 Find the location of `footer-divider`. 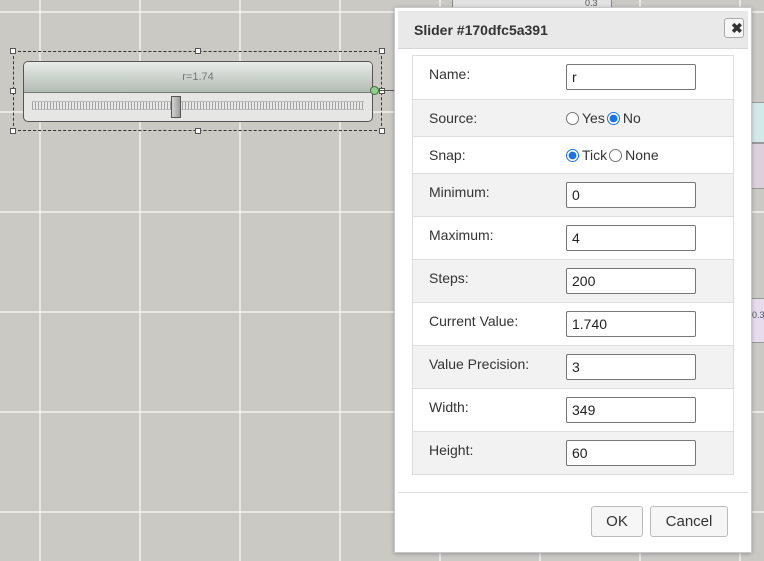

footer-divider is located at coordinates (573, 492).